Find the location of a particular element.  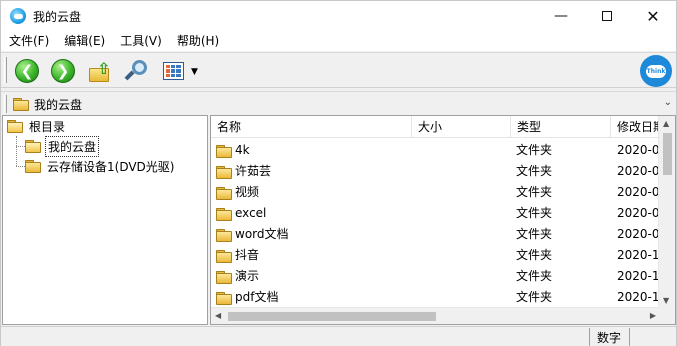

folder-up-icon: ⇧ is located at coordinates (100, 70).